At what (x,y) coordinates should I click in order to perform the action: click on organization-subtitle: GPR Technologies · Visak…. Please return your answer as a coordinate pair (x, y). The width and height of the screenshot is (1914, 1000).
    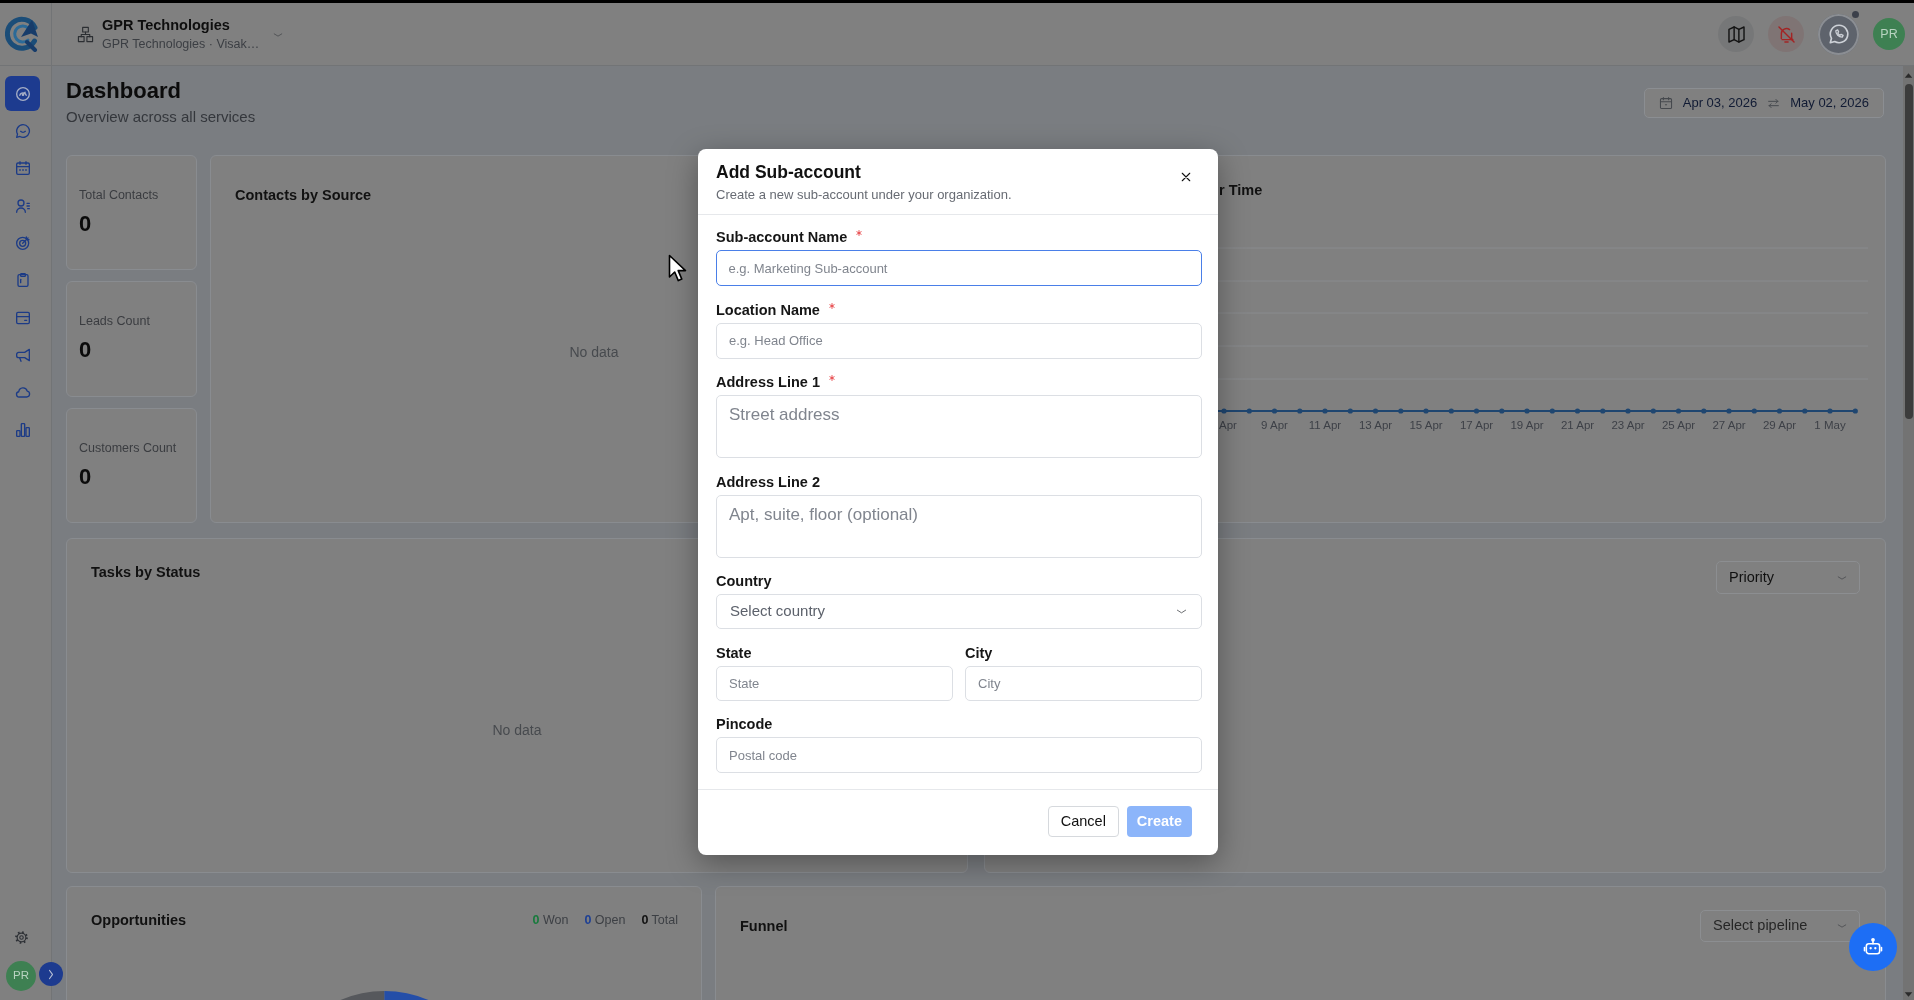
    Looking at the image, I should click on (181, 43).